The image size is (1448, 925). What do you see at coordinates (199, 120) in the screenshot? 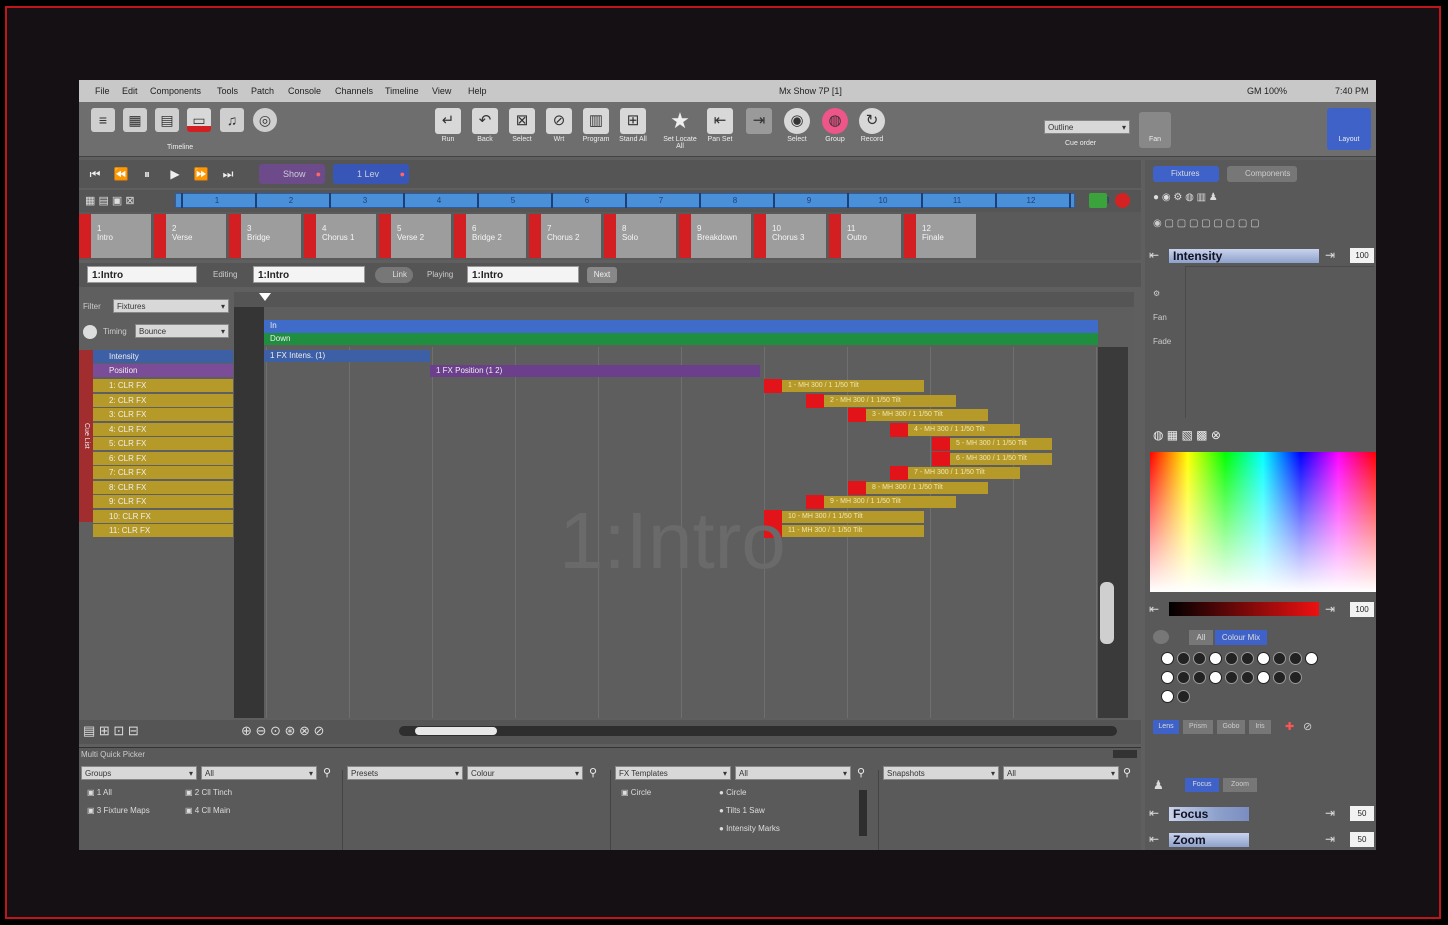
I see `timeline-tool-icon: ▭` at bounding box center [199, 120].